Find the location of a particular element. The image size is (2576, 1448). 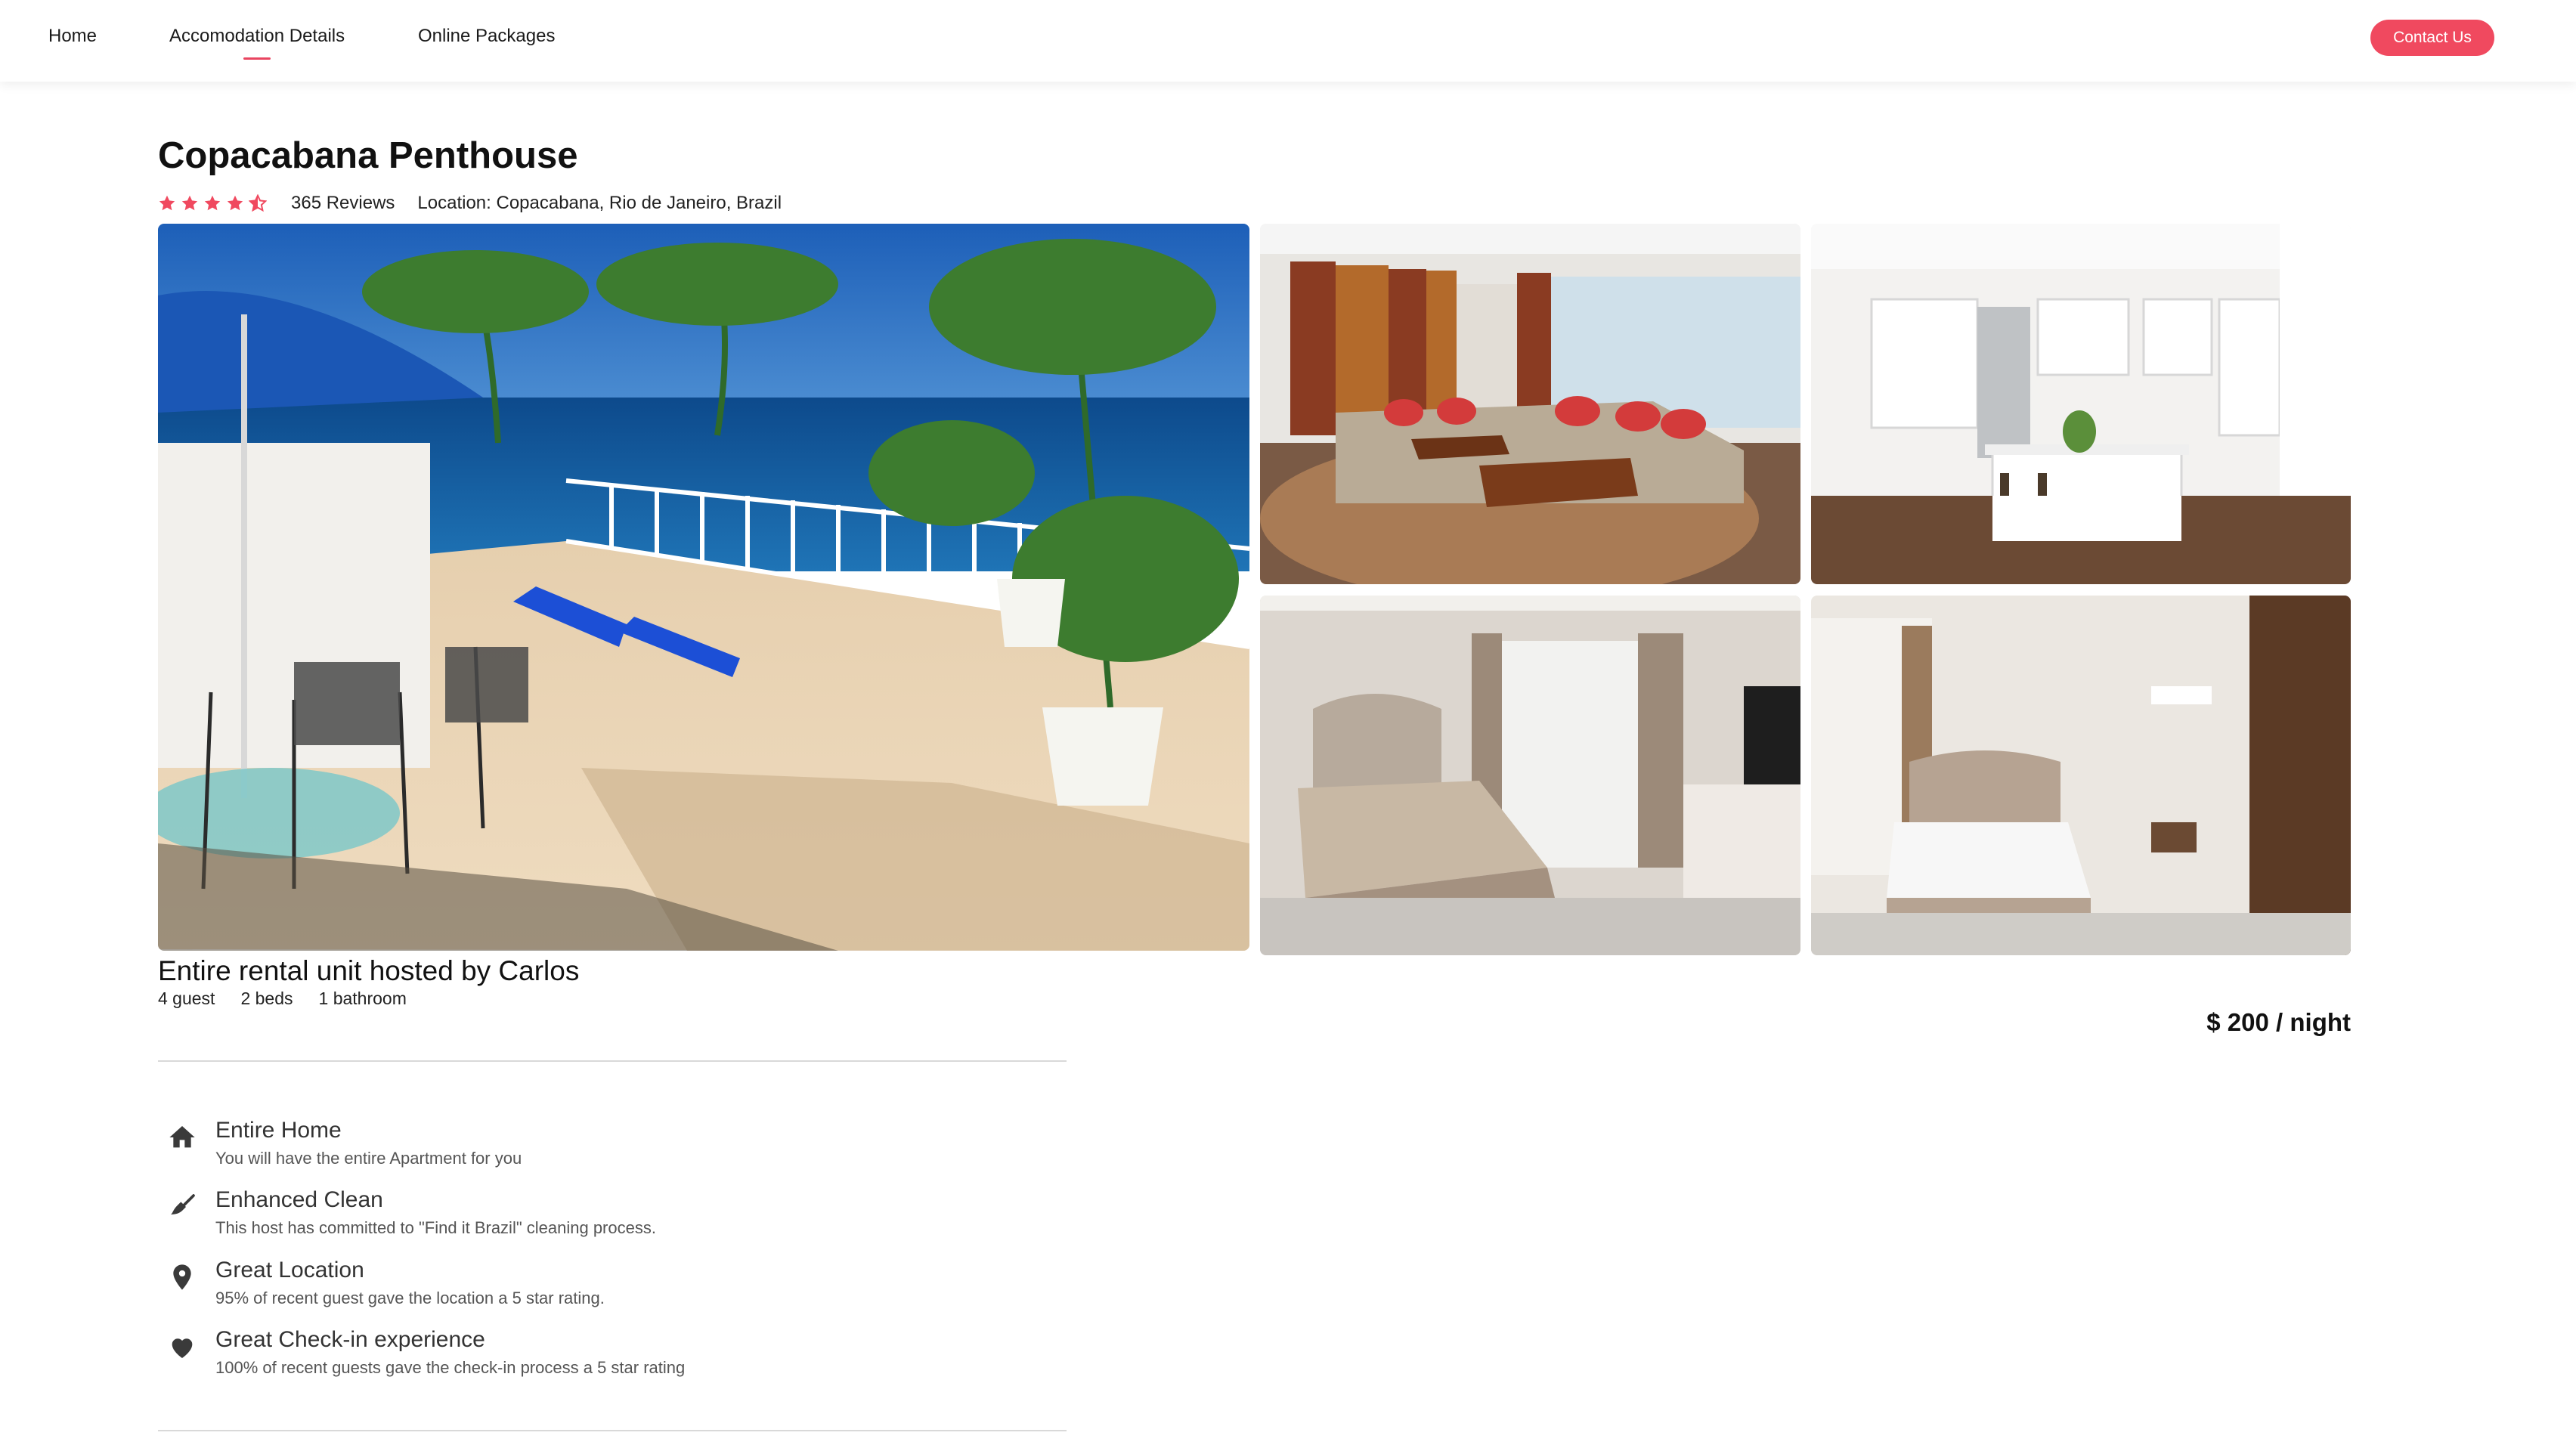

review-count: 365 Reviews is located at coordinates (343, 203).